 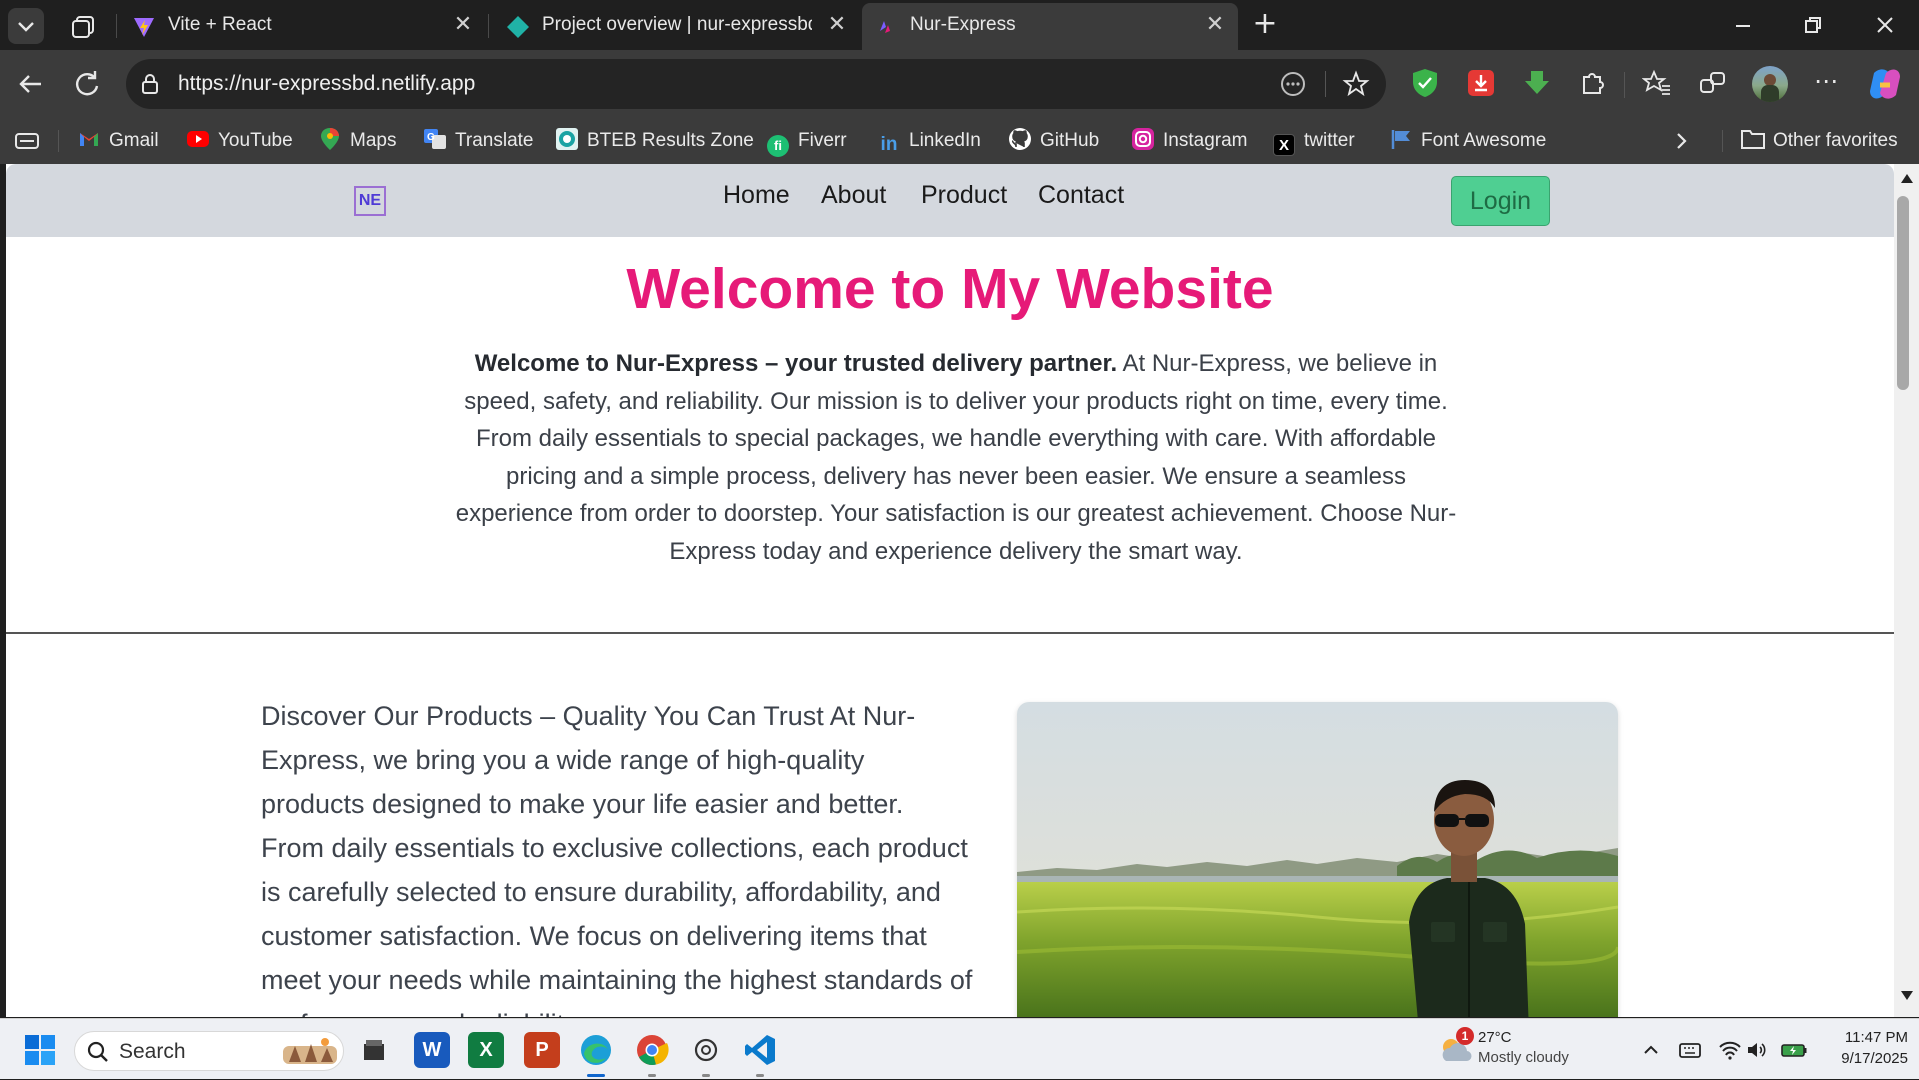 I want to click on keyboard-icon, so click(x=1690, y=1050).